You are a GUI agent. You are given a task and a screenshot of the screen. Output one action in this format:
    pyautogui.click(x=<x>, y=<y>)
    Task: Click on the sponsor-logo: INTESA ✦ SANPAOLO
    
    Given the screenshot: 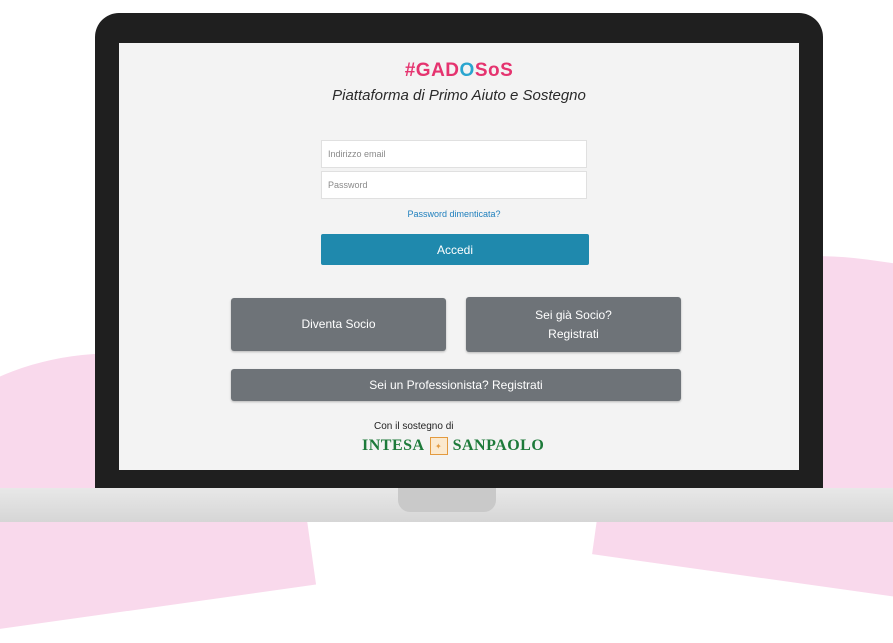 What is the action you would take?
    pyautogui.click(x=453, y=446)
    